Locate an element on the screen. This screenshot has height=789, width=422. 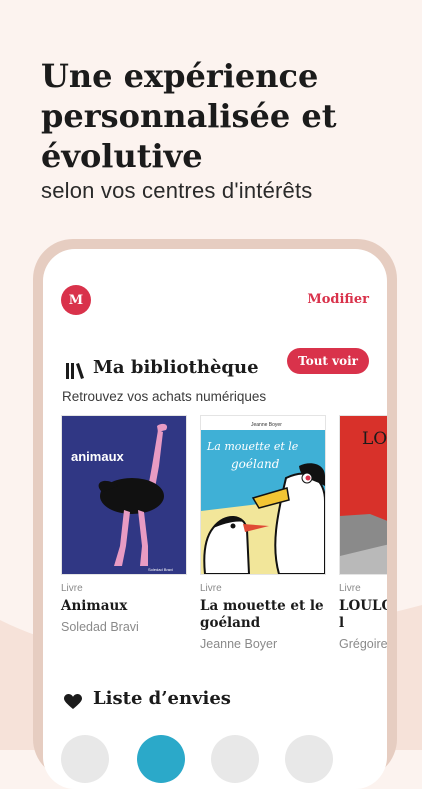
book-author: Soledad Bravi is located at coordinates (100, 627).